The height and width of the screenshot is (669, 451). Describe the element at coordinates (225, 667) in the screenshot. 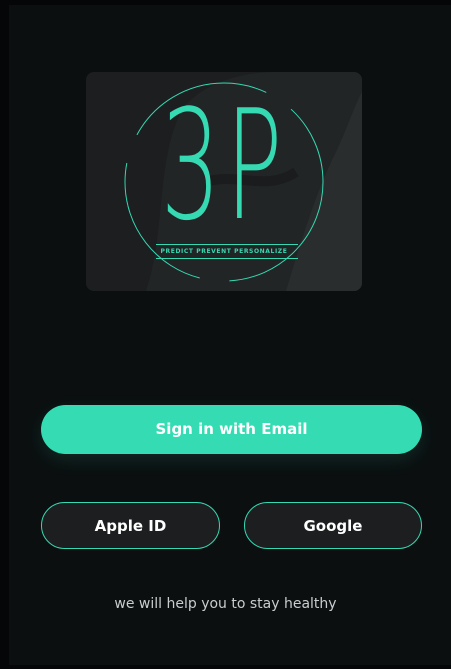

I see `screen-bezel-bottom` at that location.